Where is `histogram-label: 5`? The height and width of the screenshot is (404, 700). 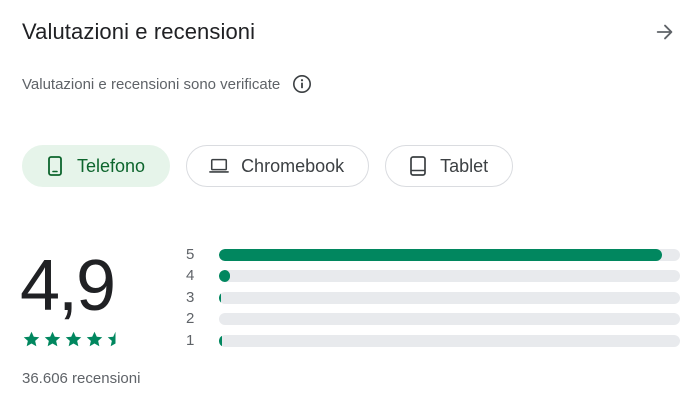
histogram-label: 5 is located at coordinates (190, 254).